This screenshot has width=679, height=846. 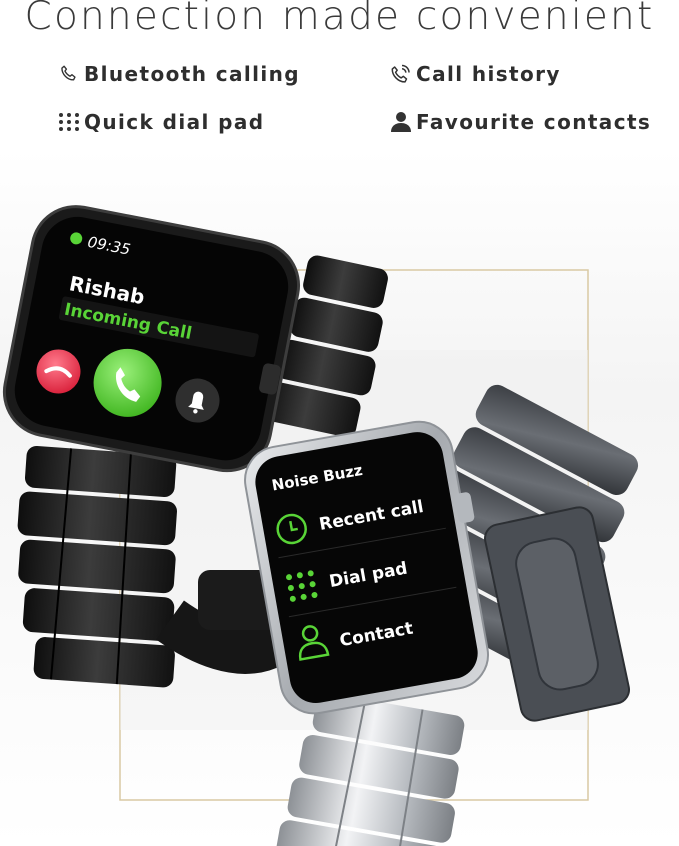 What do you see at coordinates (534, 122) in the screenshot?
I see `feature-label: Favourite contacts` at bounding box center [534, 122].